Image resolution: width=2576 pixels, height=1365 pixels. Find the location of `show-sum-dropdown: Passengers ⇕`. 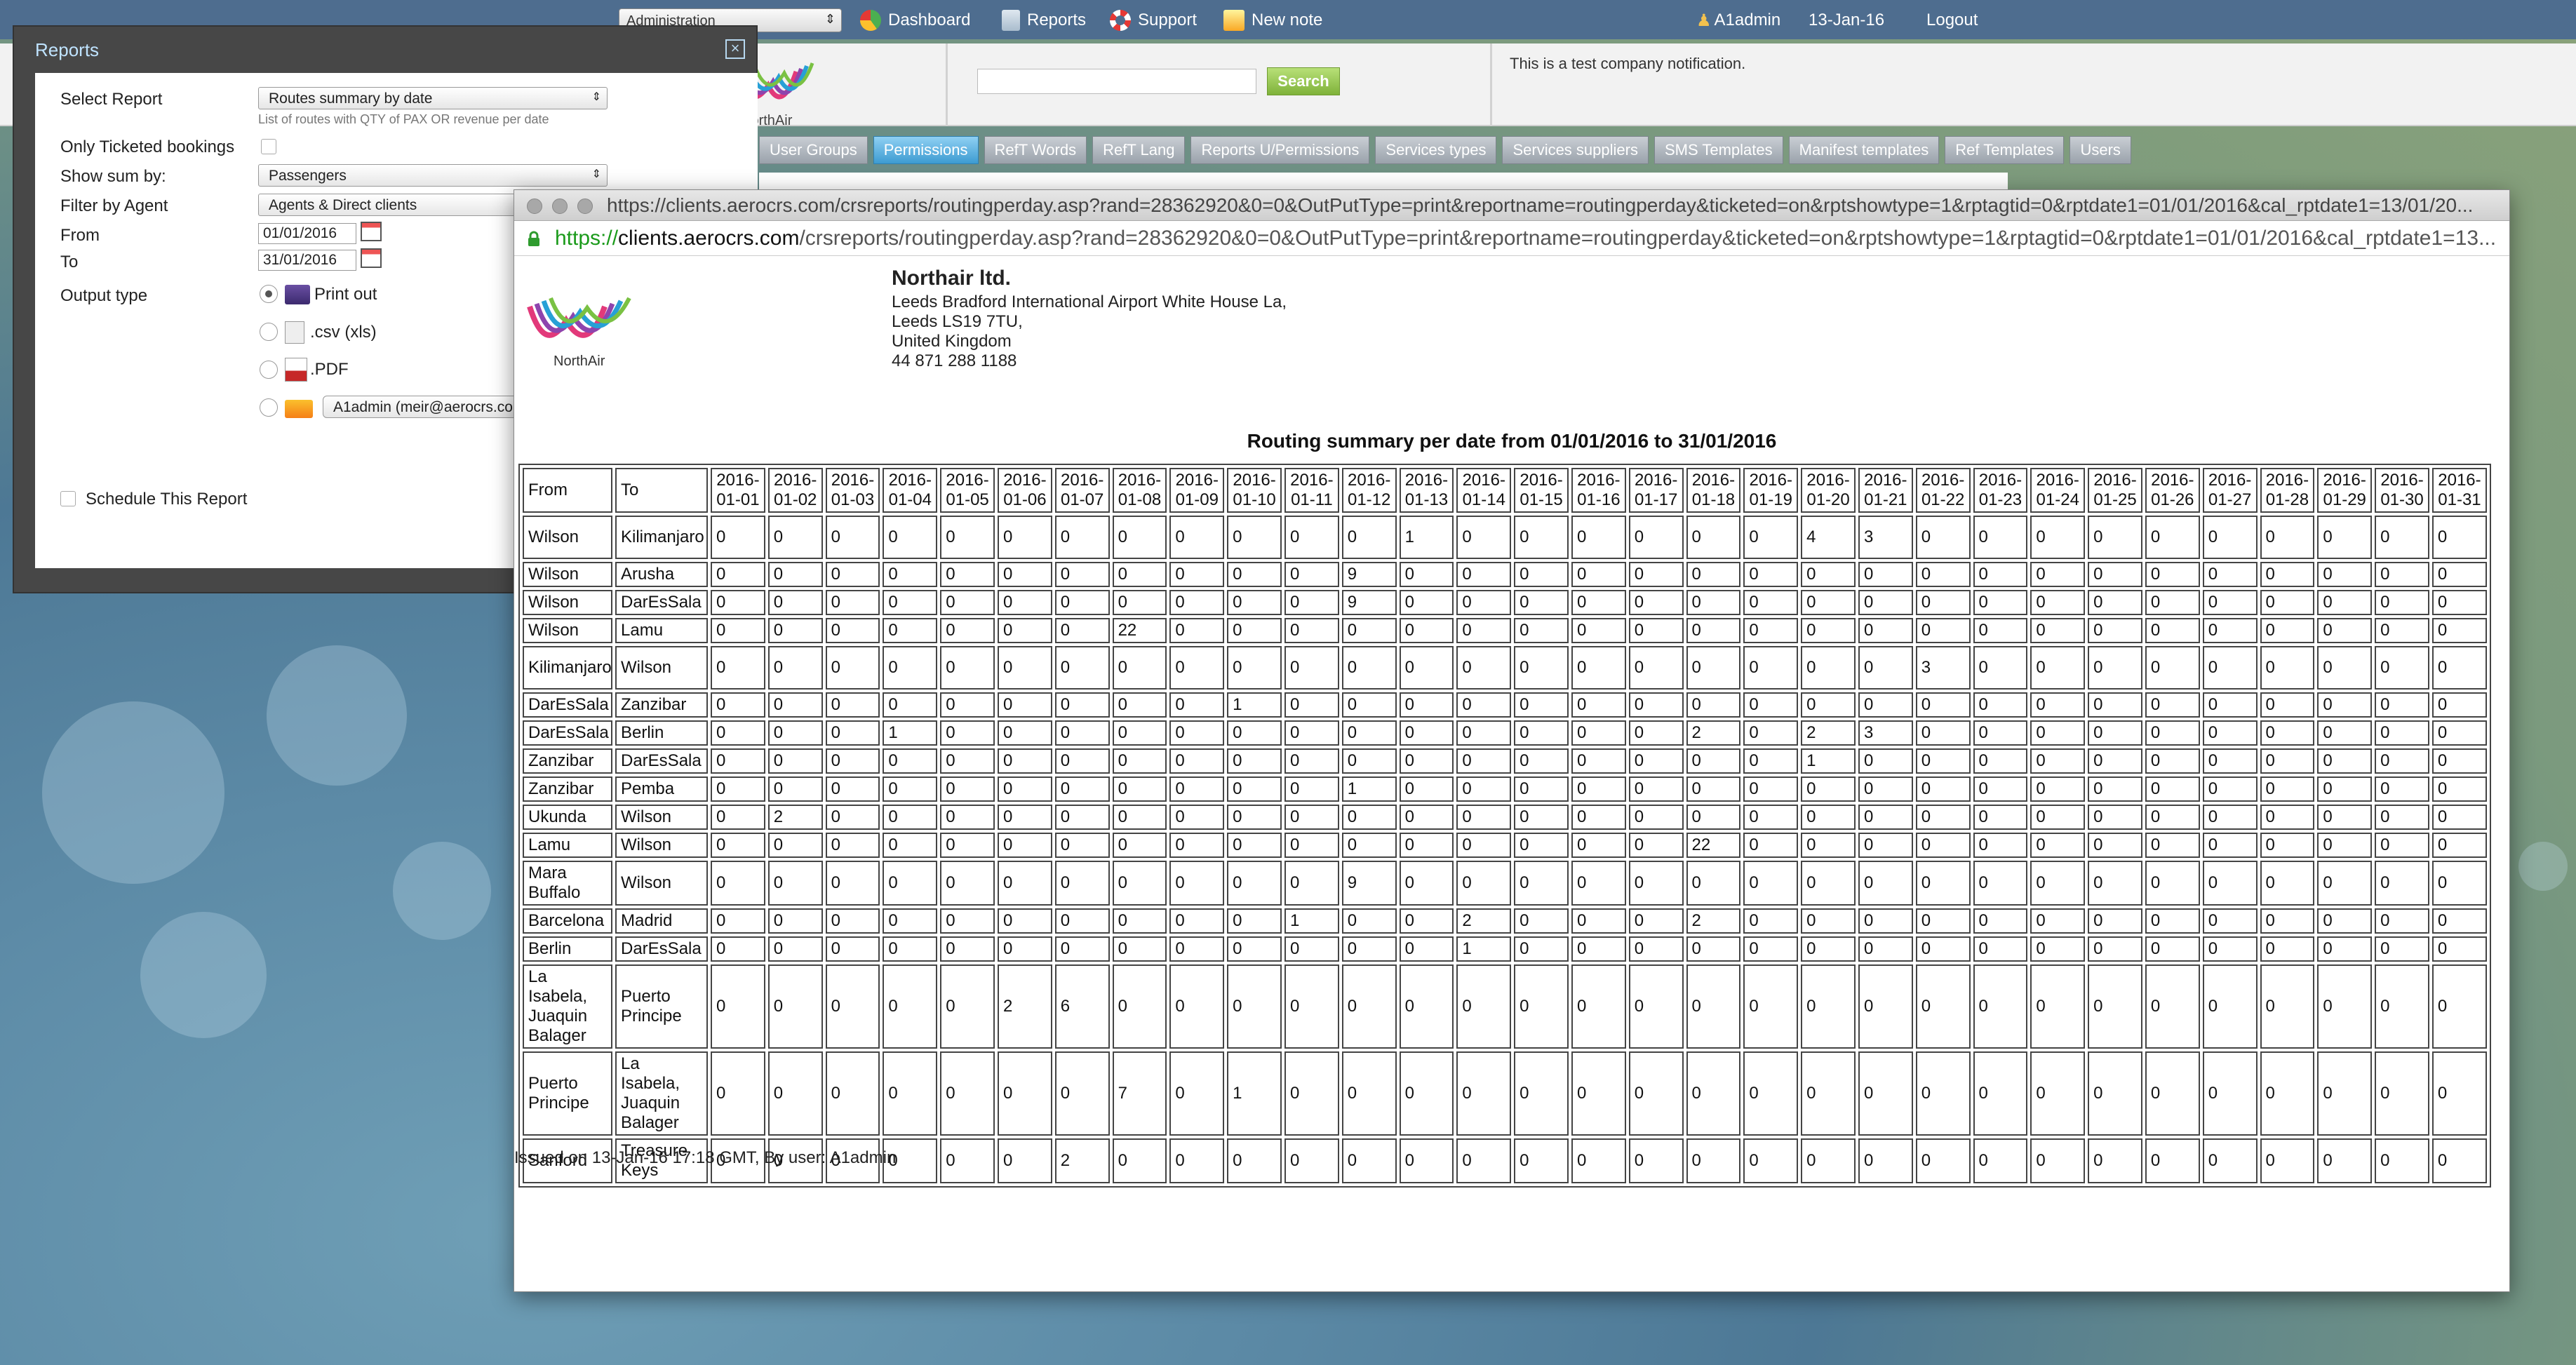

show-sum-dropdown: Passengers ⇕ is located at coordinates (433, 175).